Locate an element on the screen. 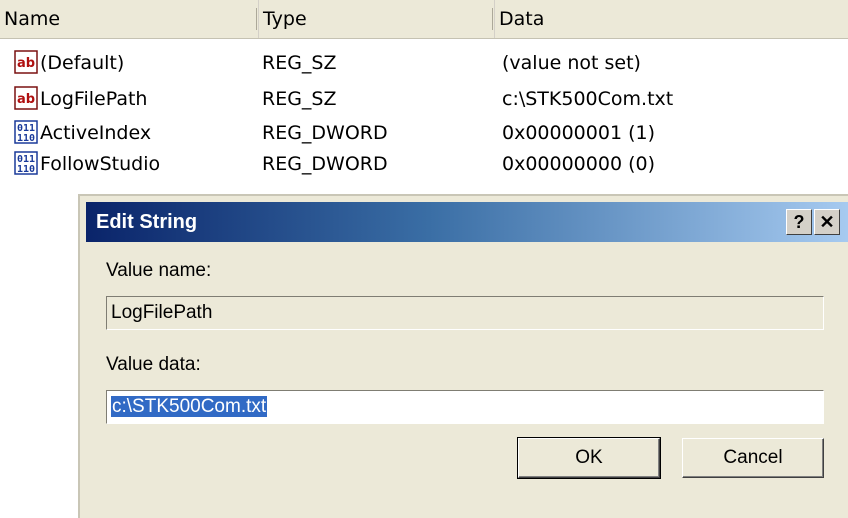 The height and width of the screenshot is (518, 848). row-data: (value not set) is located at coordinates (571, 63).